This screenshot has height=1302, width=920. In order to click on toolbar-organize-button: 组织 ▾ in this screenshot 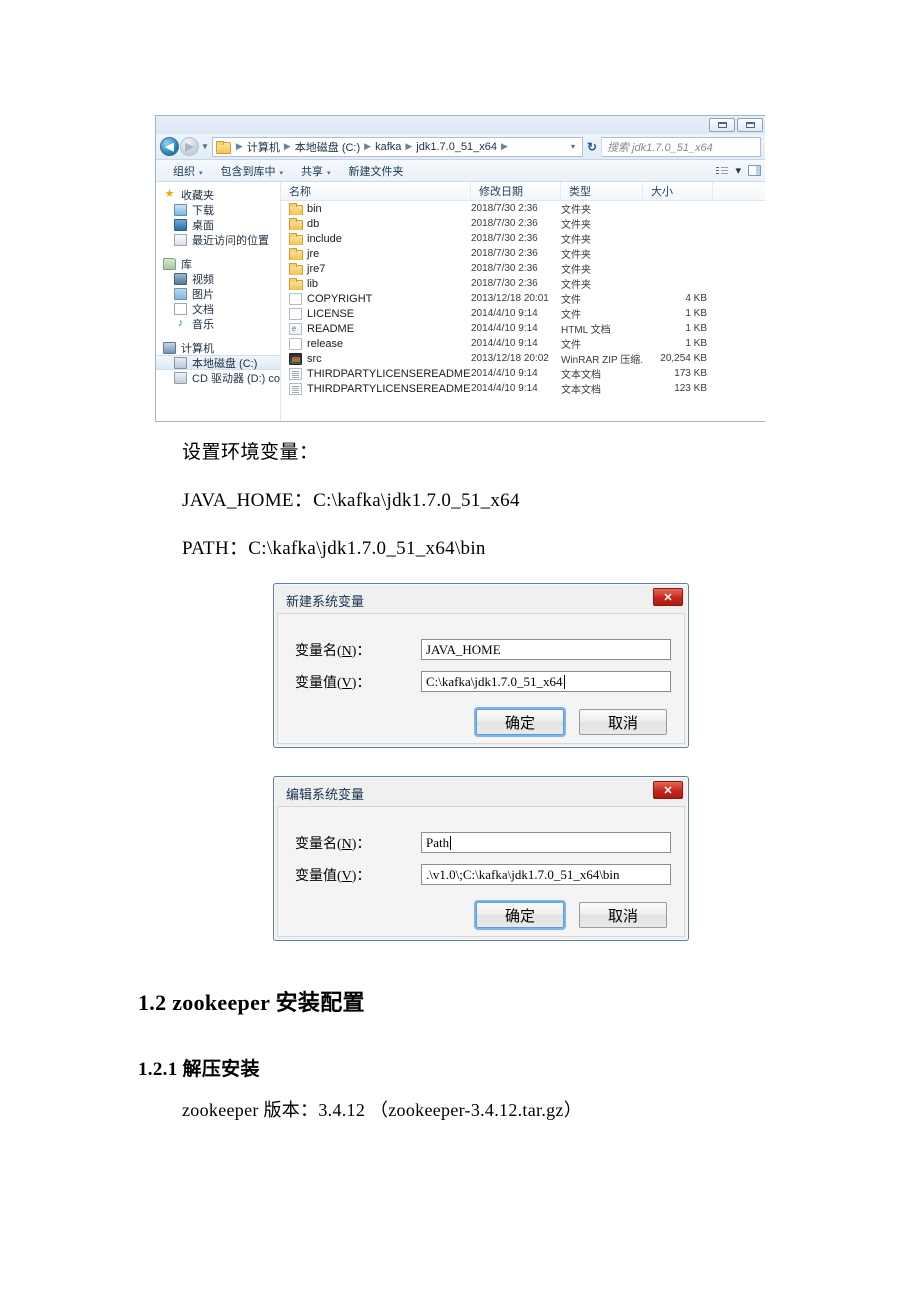, I will do `click(188, 171)`.